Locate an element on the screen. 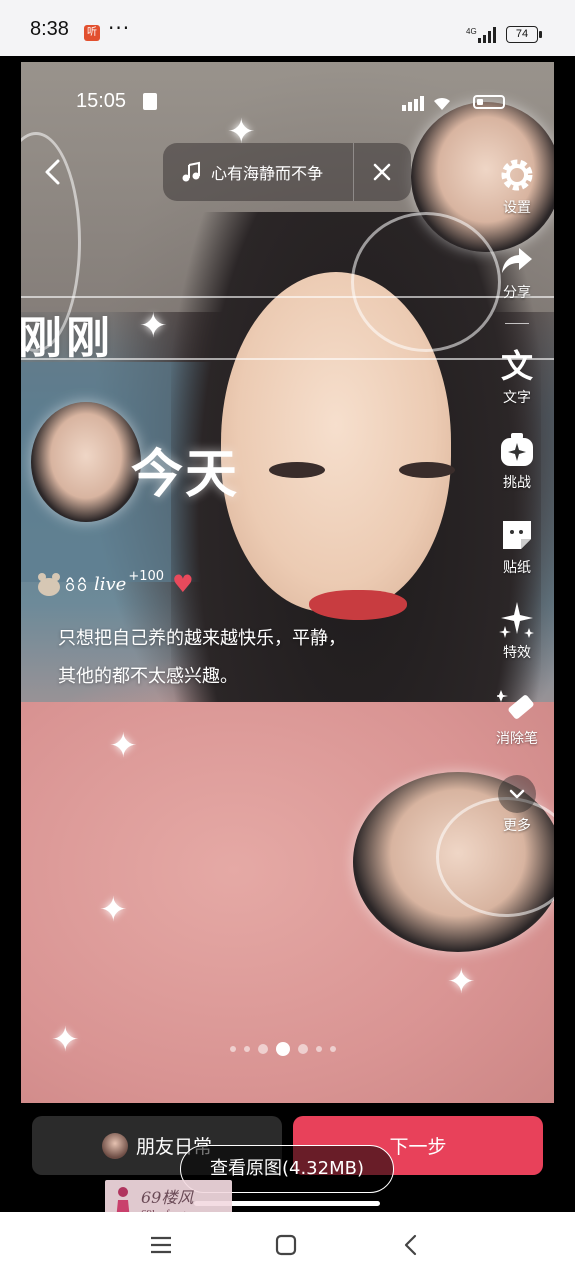  photo-lips is located at coordinates (358, 605).